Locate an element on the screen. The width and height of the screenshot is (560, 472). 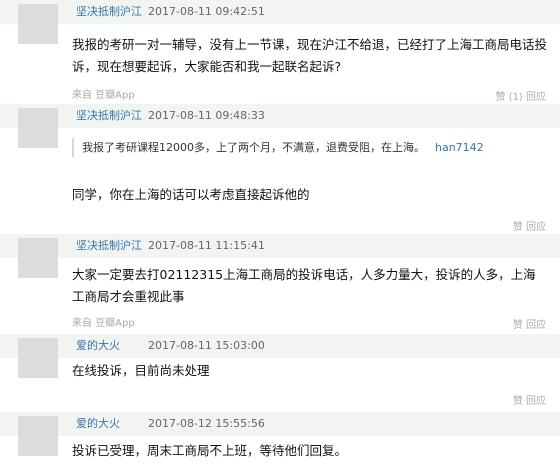
quote-author: han7142 is located at coordinates (459, 147).